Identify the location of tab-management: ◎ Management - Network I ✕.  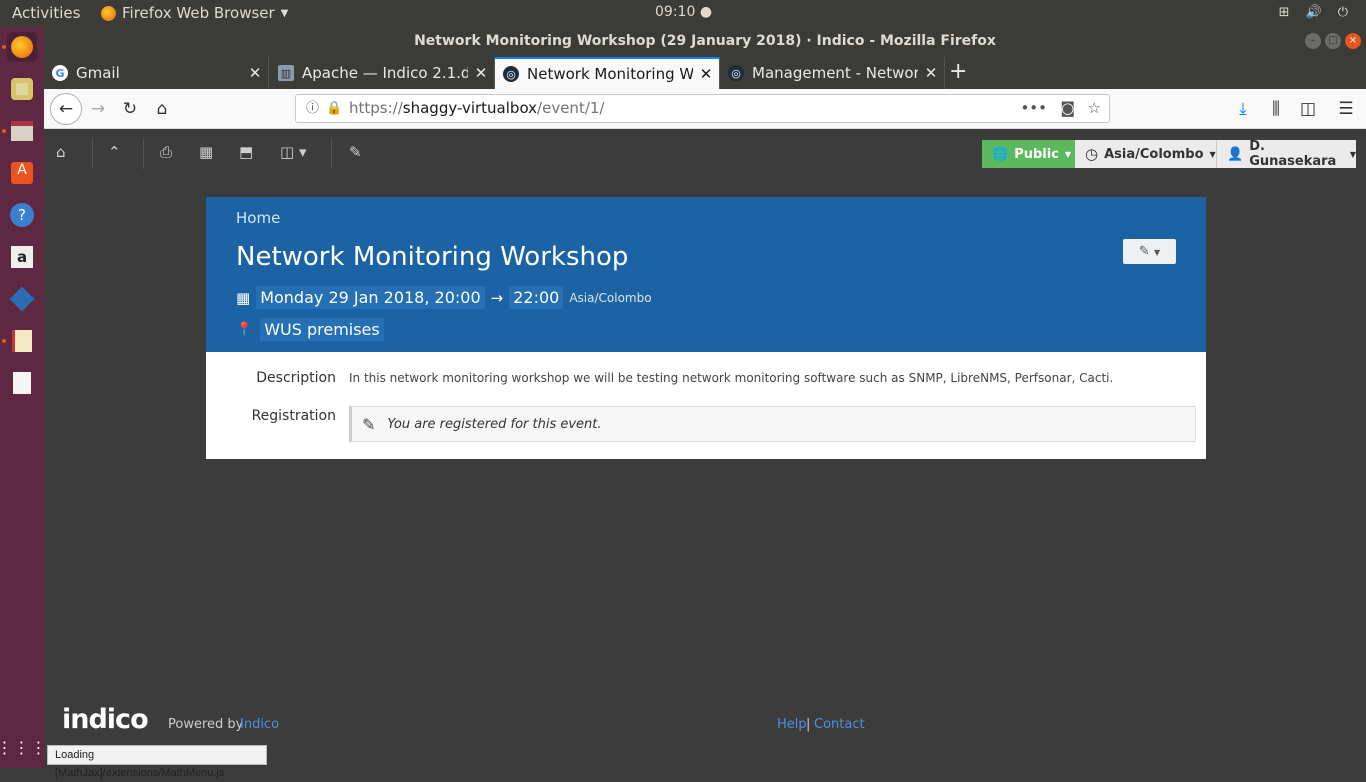
(832, 73).